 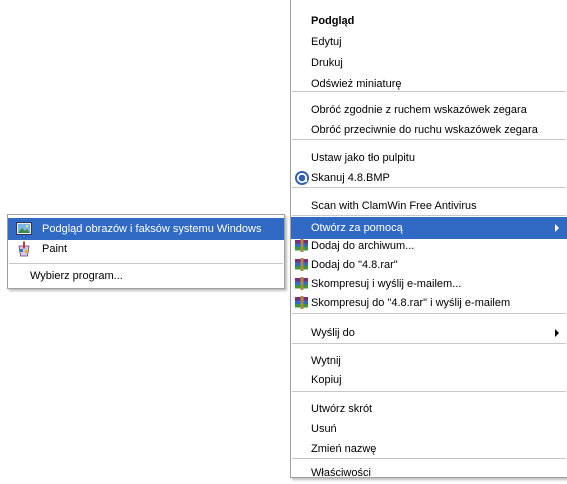 What do you see at coordinates (146, 229) in the screenshot?
I see `submenu-item-windows-image-viewer: Podgląd obrazów i faksów systemu Windows` at bounding box center [146, 229].